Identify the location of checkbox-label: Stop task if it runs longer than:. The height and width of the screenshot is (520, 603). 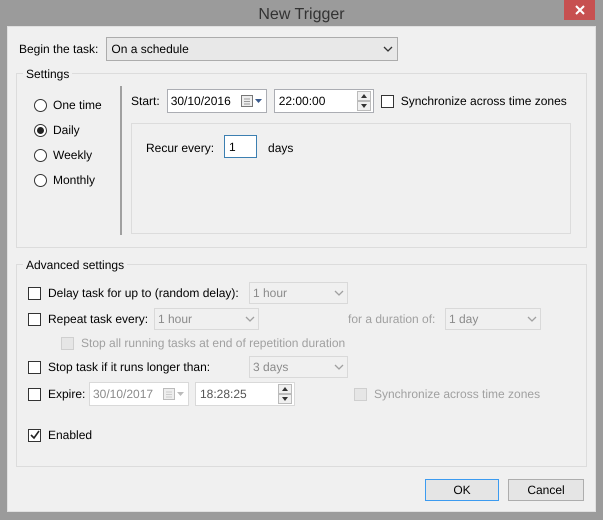
(129, 367).